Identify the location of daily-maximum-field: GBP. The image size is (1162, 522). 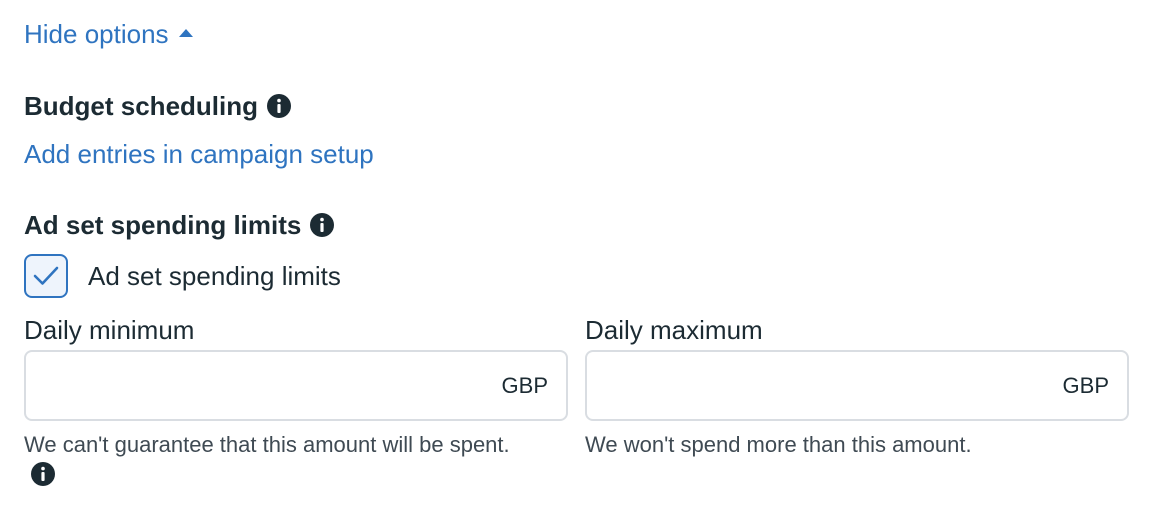
(857, 385).